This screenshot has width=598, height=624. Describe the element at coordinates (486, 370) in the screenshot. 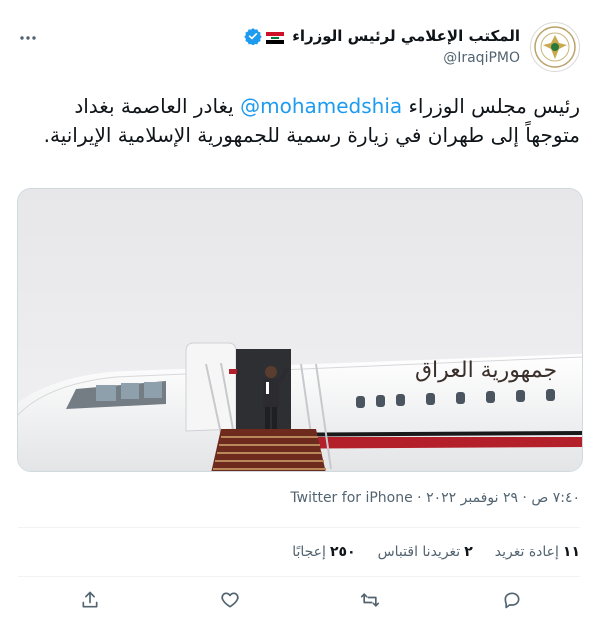

I see `fuselage-text: جمهورية العراق` at that location.